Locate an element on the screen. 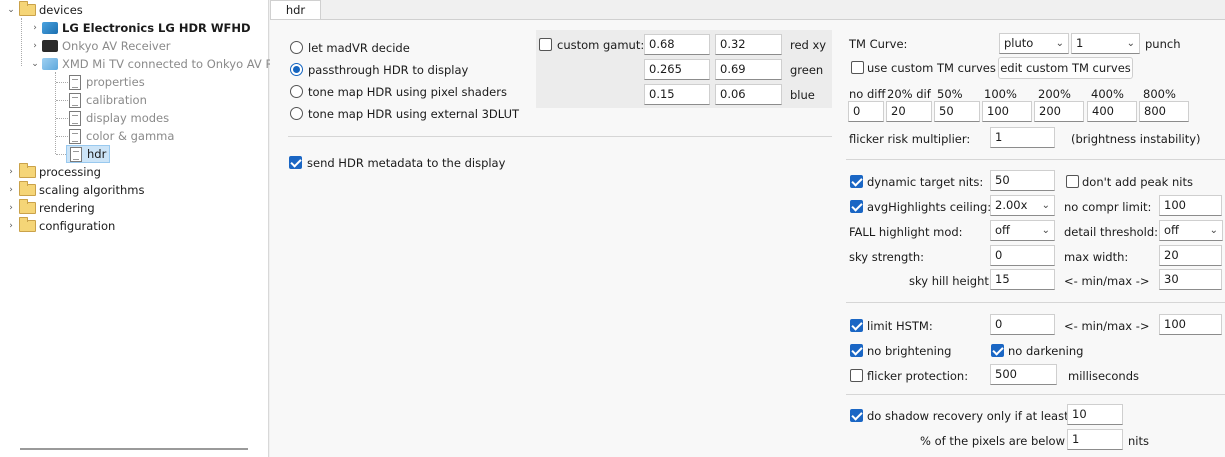  curve-value-input: 800 is located at coordinates (1164, 111).